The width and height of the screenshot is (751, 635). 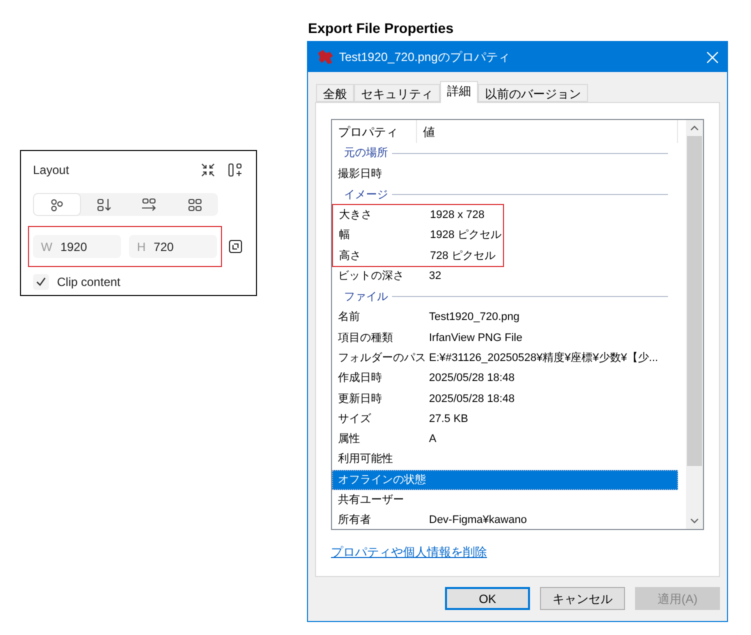 I want to click on property-value: 728 ピクセル, so click(x=463, y=256).